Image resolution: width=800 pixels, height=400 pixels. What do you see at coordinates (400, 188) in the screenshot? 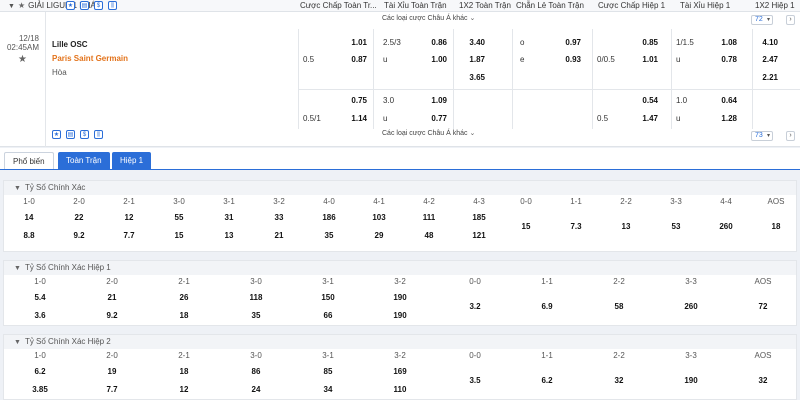
I see `section-header: ▼ Tỷ Số Chính Xác` at bounding box center [400, 188].